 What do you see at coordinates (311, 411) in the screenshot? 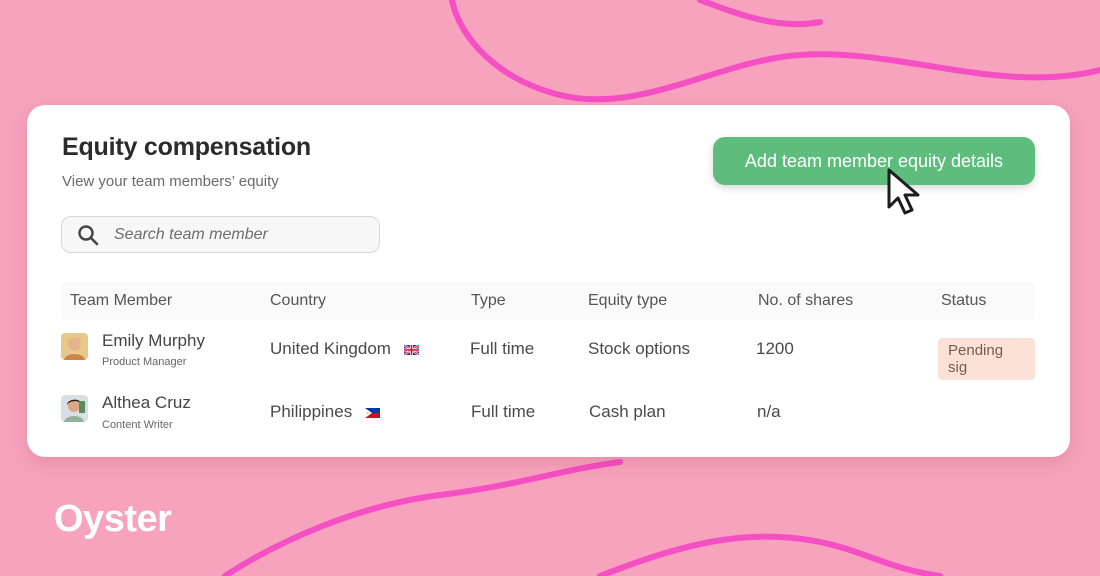
I see `country-name: Philippines` at bounding box center [311, 411].